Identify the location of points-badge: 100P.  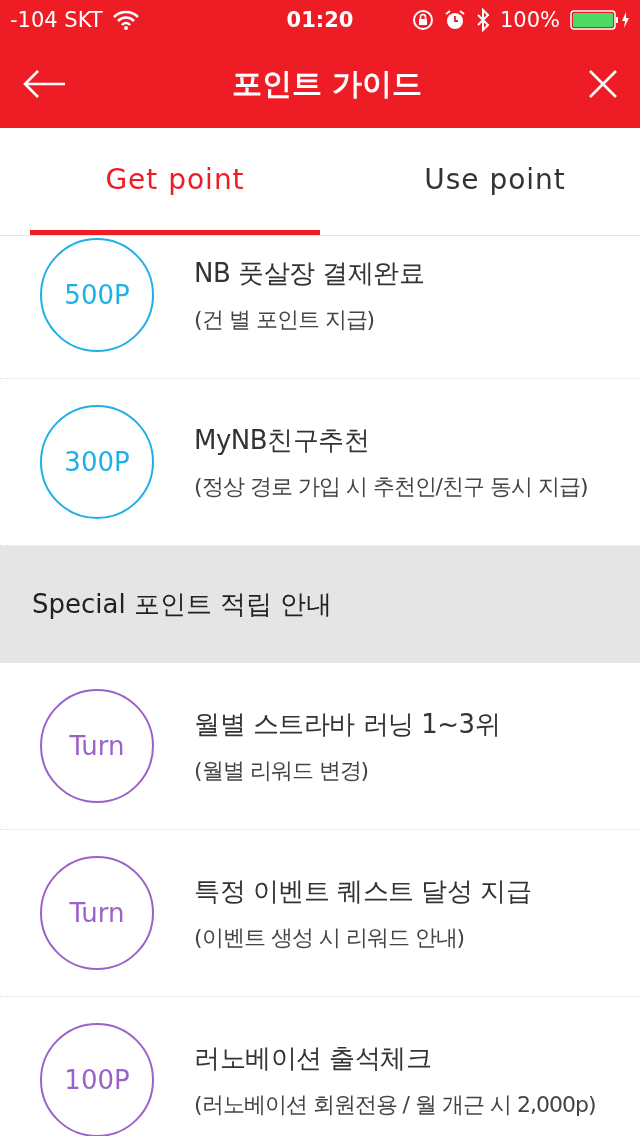
(97, 1079).